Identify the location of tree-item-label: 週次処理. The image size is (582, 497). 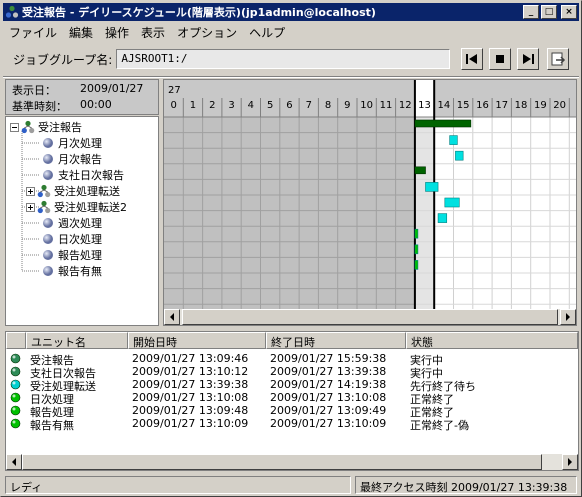
(80, 223).